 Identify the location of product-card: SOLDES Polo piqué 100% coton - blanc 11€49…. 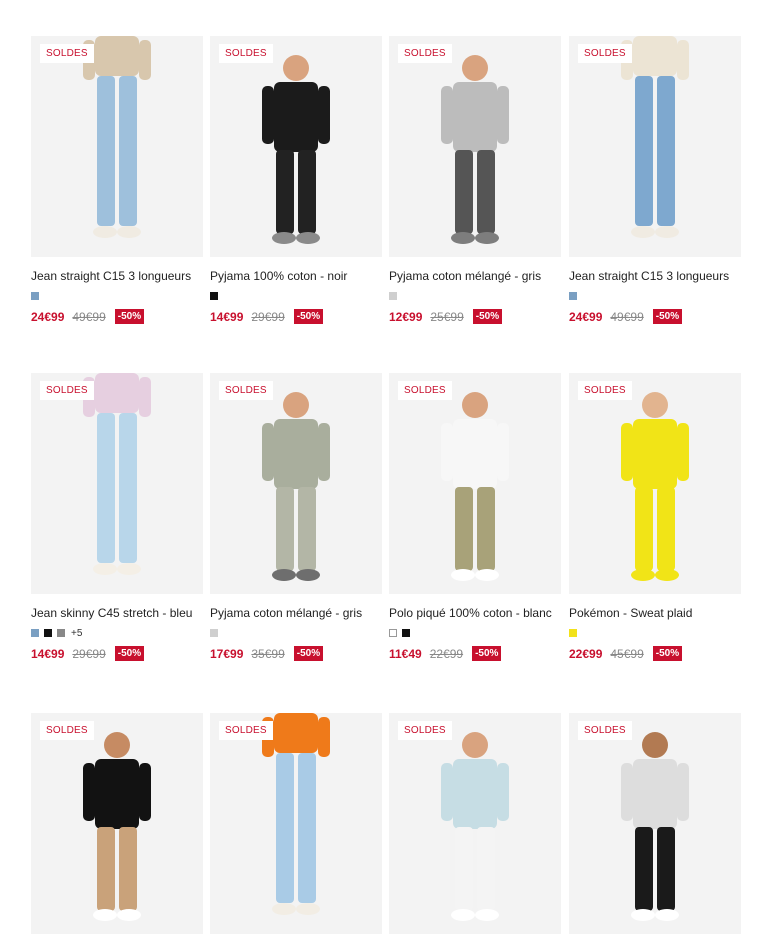
(475, 517).